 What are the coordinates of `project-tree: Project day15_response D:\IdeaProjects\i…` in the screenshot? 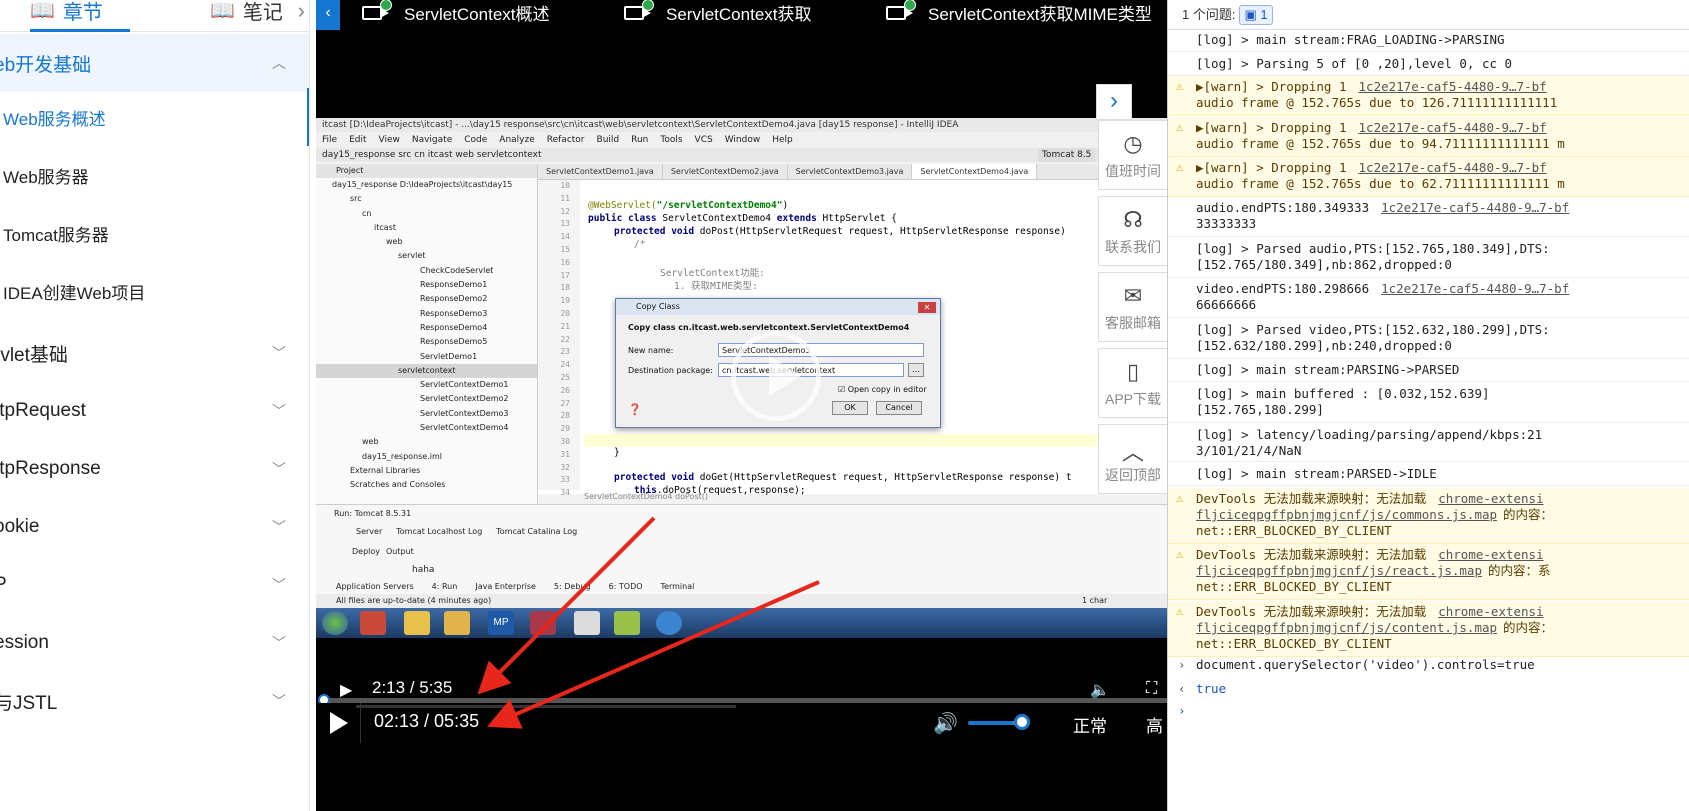 It's located at (427, 334).